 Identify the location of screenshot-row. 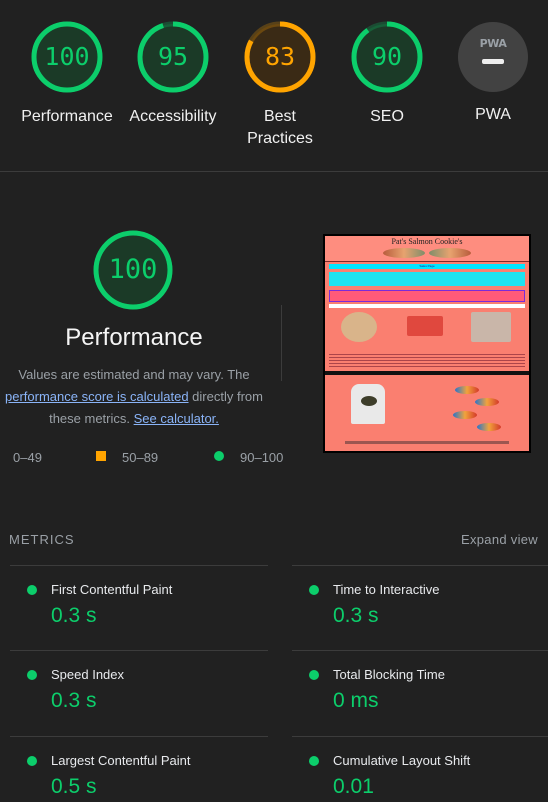
(427, 306).